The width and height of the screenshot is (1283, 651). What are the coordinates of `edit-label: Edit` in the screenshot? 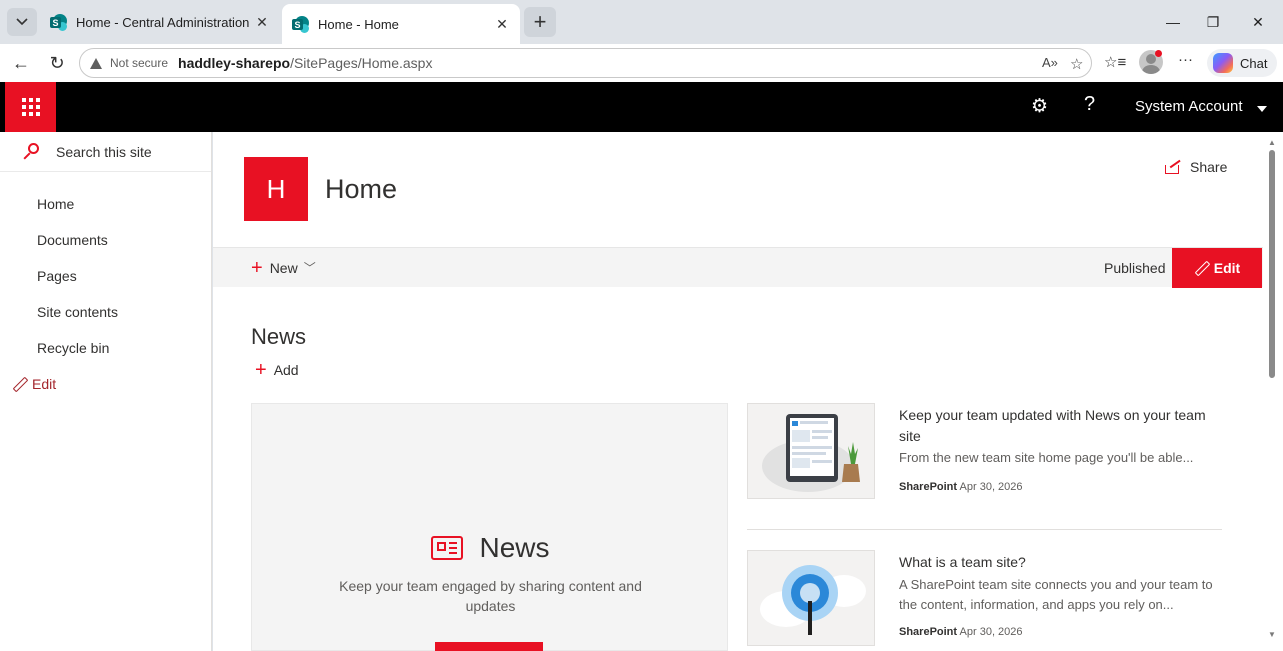 It's located at (1227, 268).